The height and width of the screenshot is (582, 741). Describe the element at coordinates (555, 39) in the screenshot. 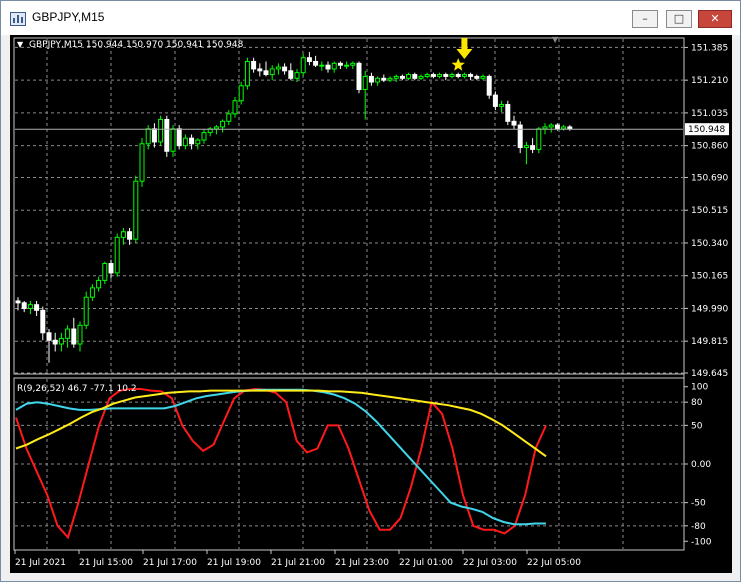

I see `scroll-shift-marker: ▼` at that location.